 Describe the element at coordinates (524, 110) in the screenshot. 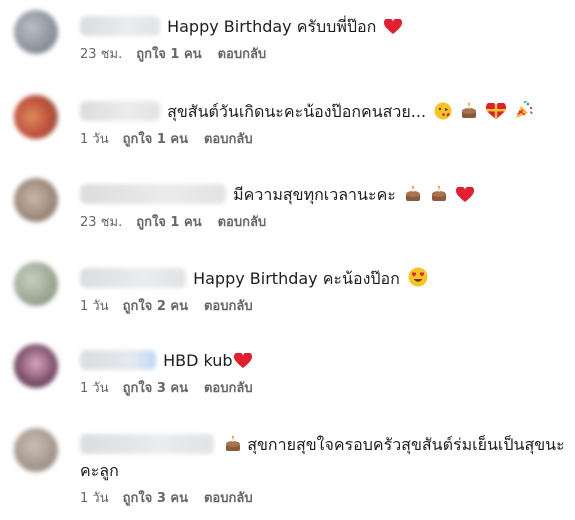

I see `party-popper-icon` at that location.